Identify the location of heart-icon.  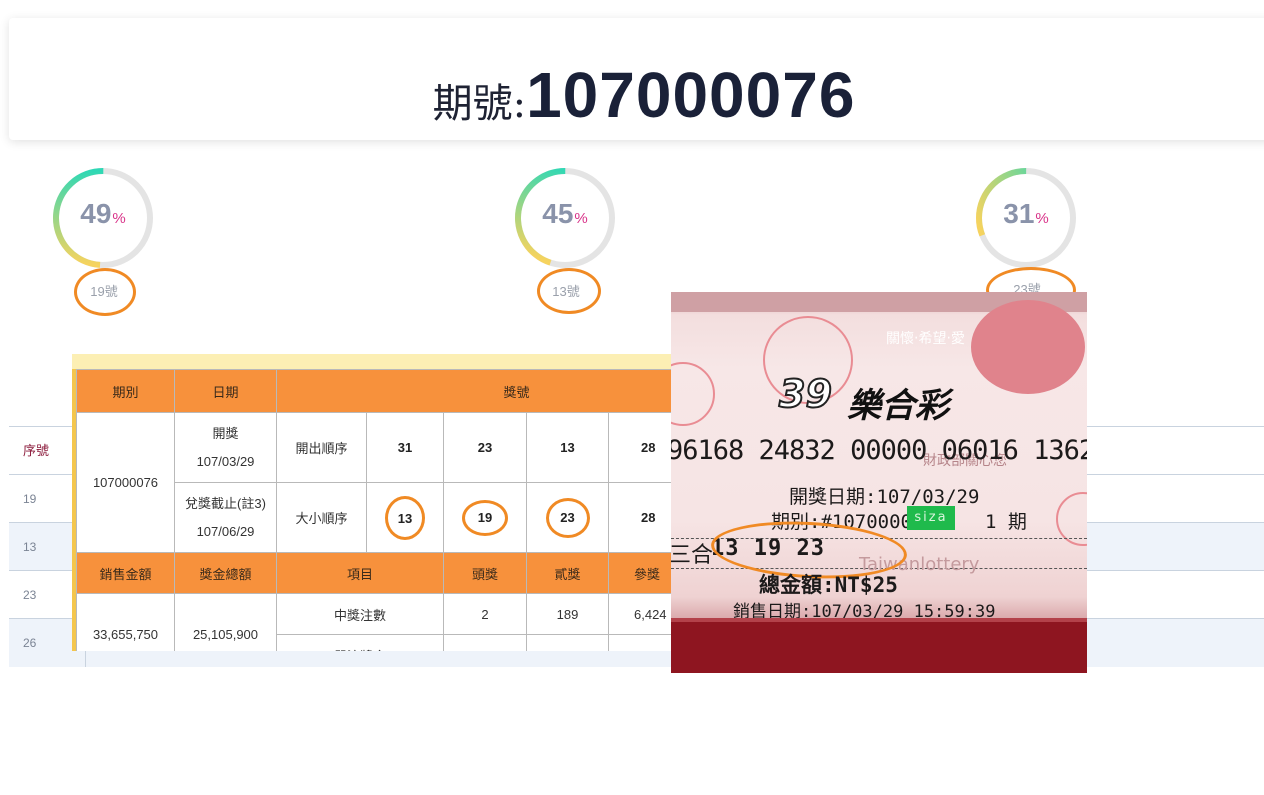
(1028, 347).